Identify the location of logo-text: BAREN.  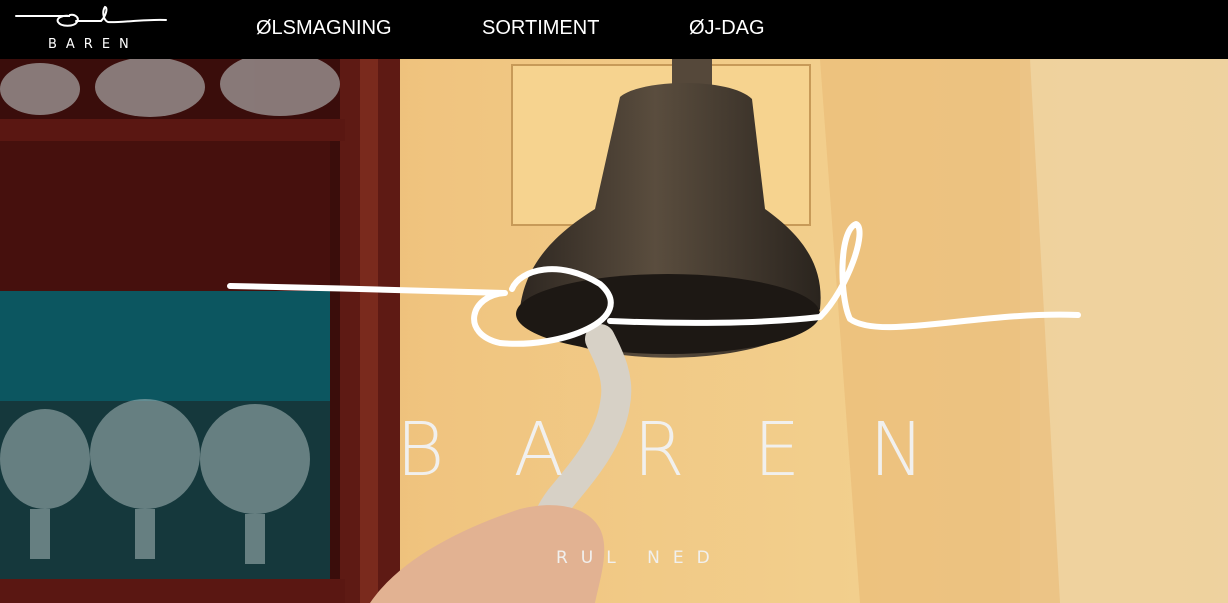
(93, 44).